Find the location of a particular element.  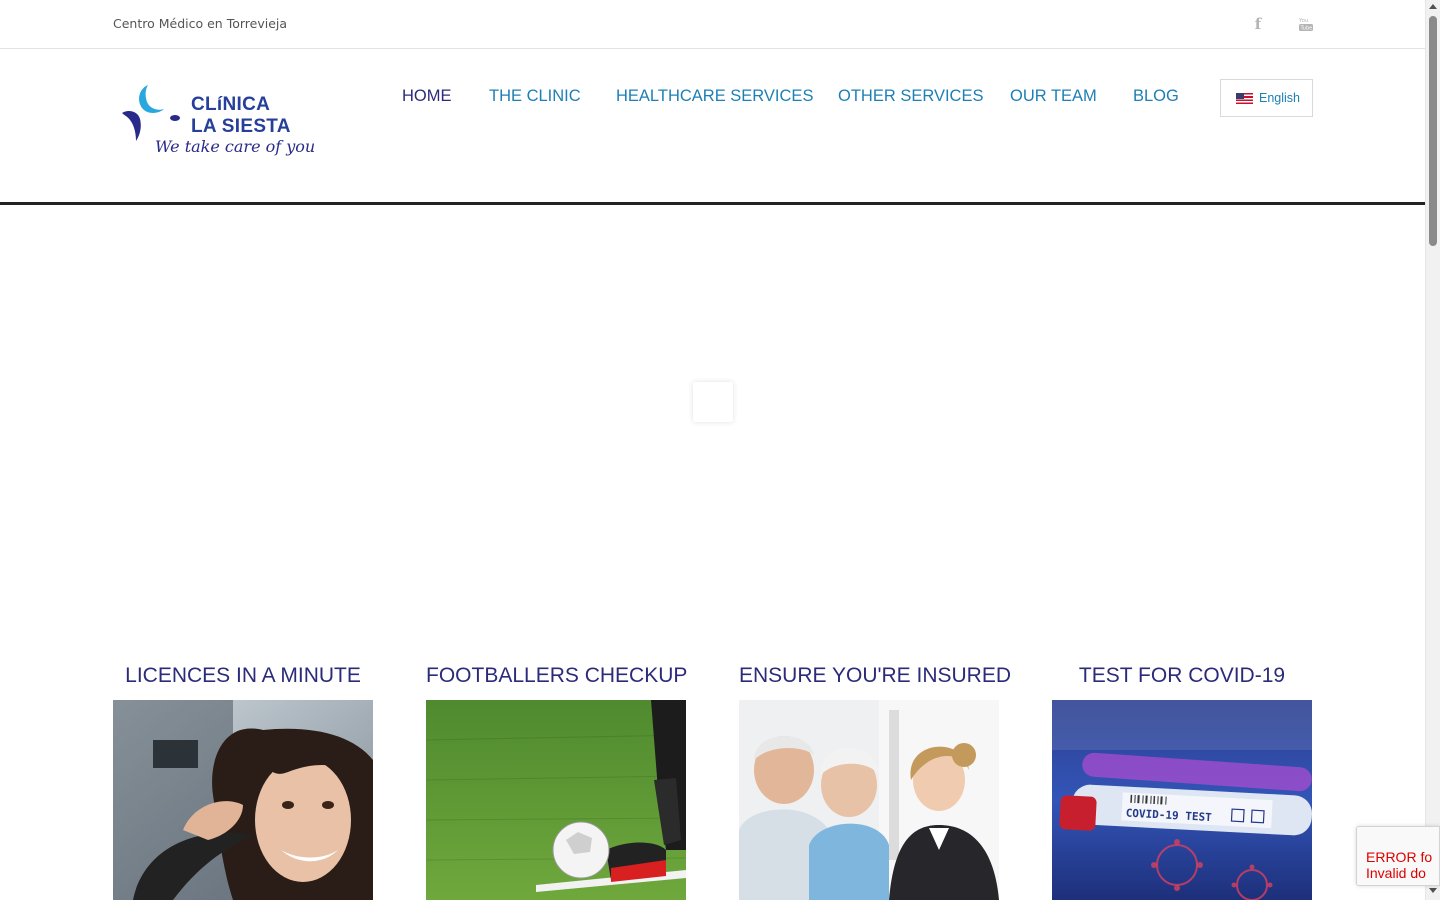

svg-text: You is located at coordinates (1303, 21).